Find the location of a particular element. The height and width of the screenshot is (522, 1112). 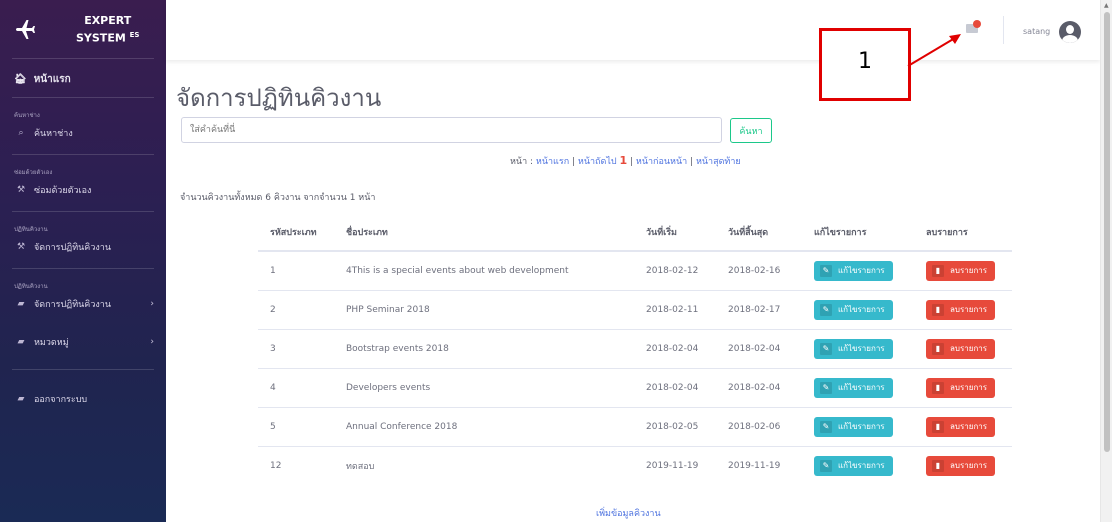

sidebar-item-logout: ▰ ออกจากระบบ is located at coordinates (83, 399).